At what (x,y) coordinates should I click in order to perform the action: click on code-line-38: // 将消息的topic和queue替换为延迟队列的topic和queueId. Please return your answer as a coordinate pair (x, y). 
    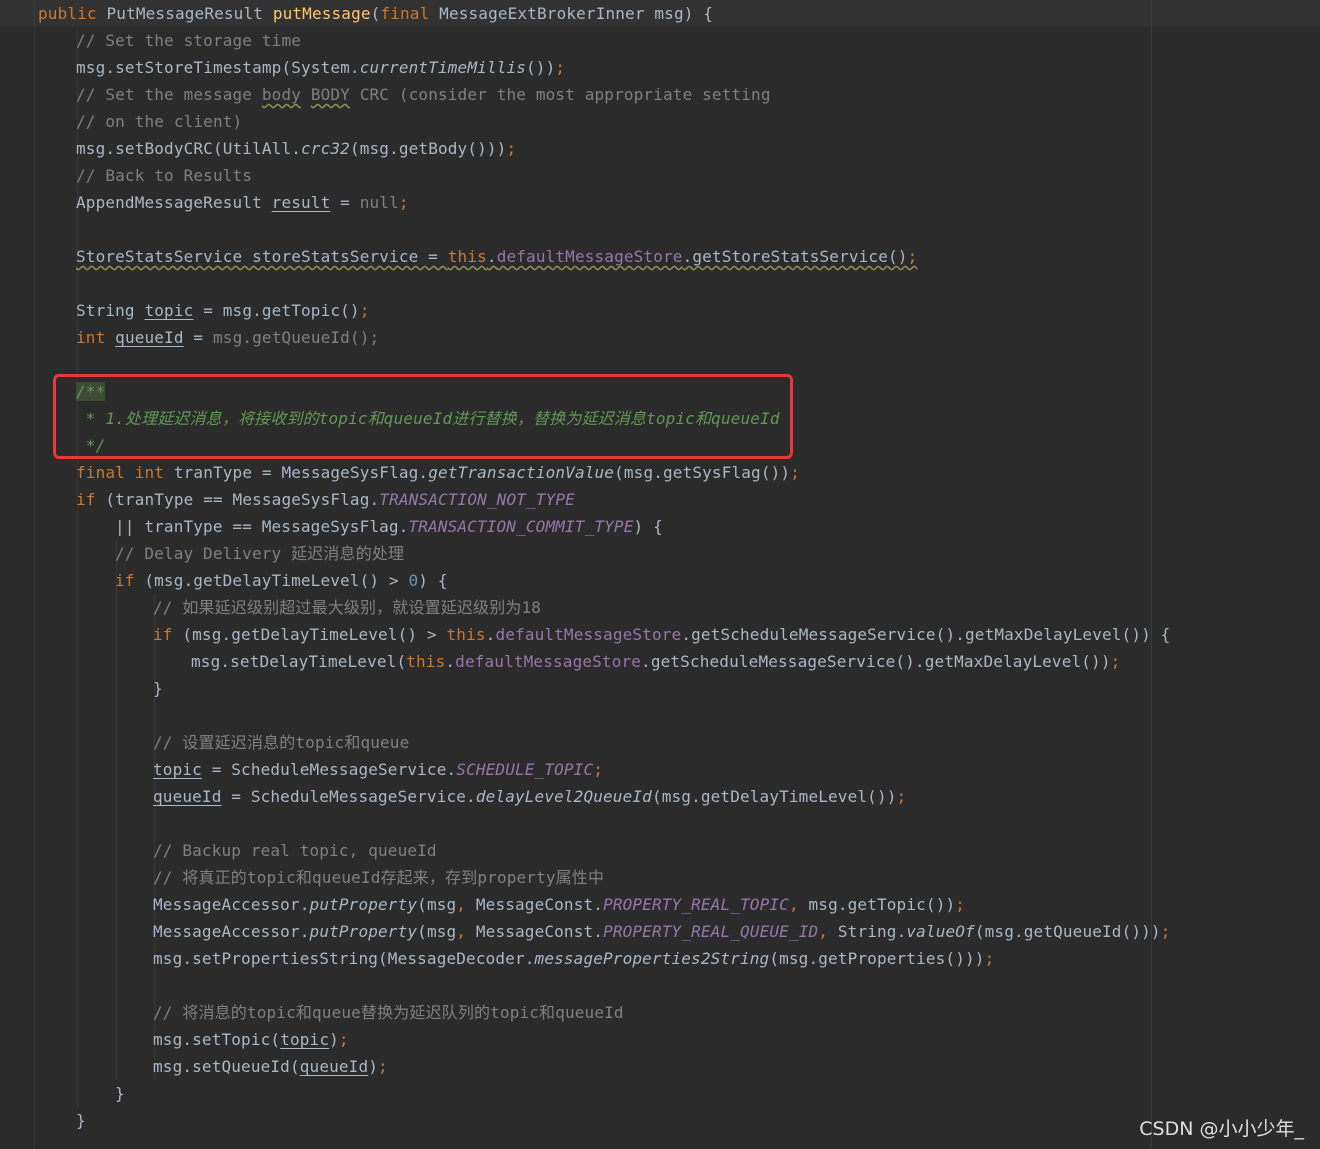
    Looking at the image, I should click on (388, 1012).